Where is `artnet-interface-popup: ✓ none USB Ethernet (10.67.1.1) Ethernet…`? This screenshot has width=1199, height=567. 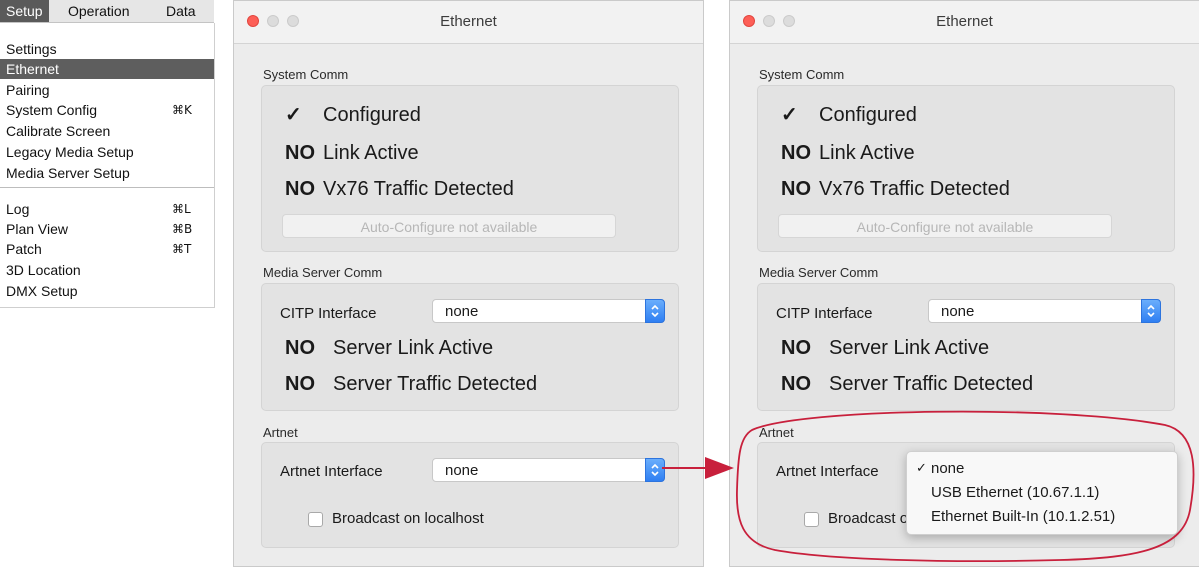 artnet-interface-popup: ✓ none USB Ethernet (10.67.1.1) Ethernet… is located at coordinates (1042, 493).